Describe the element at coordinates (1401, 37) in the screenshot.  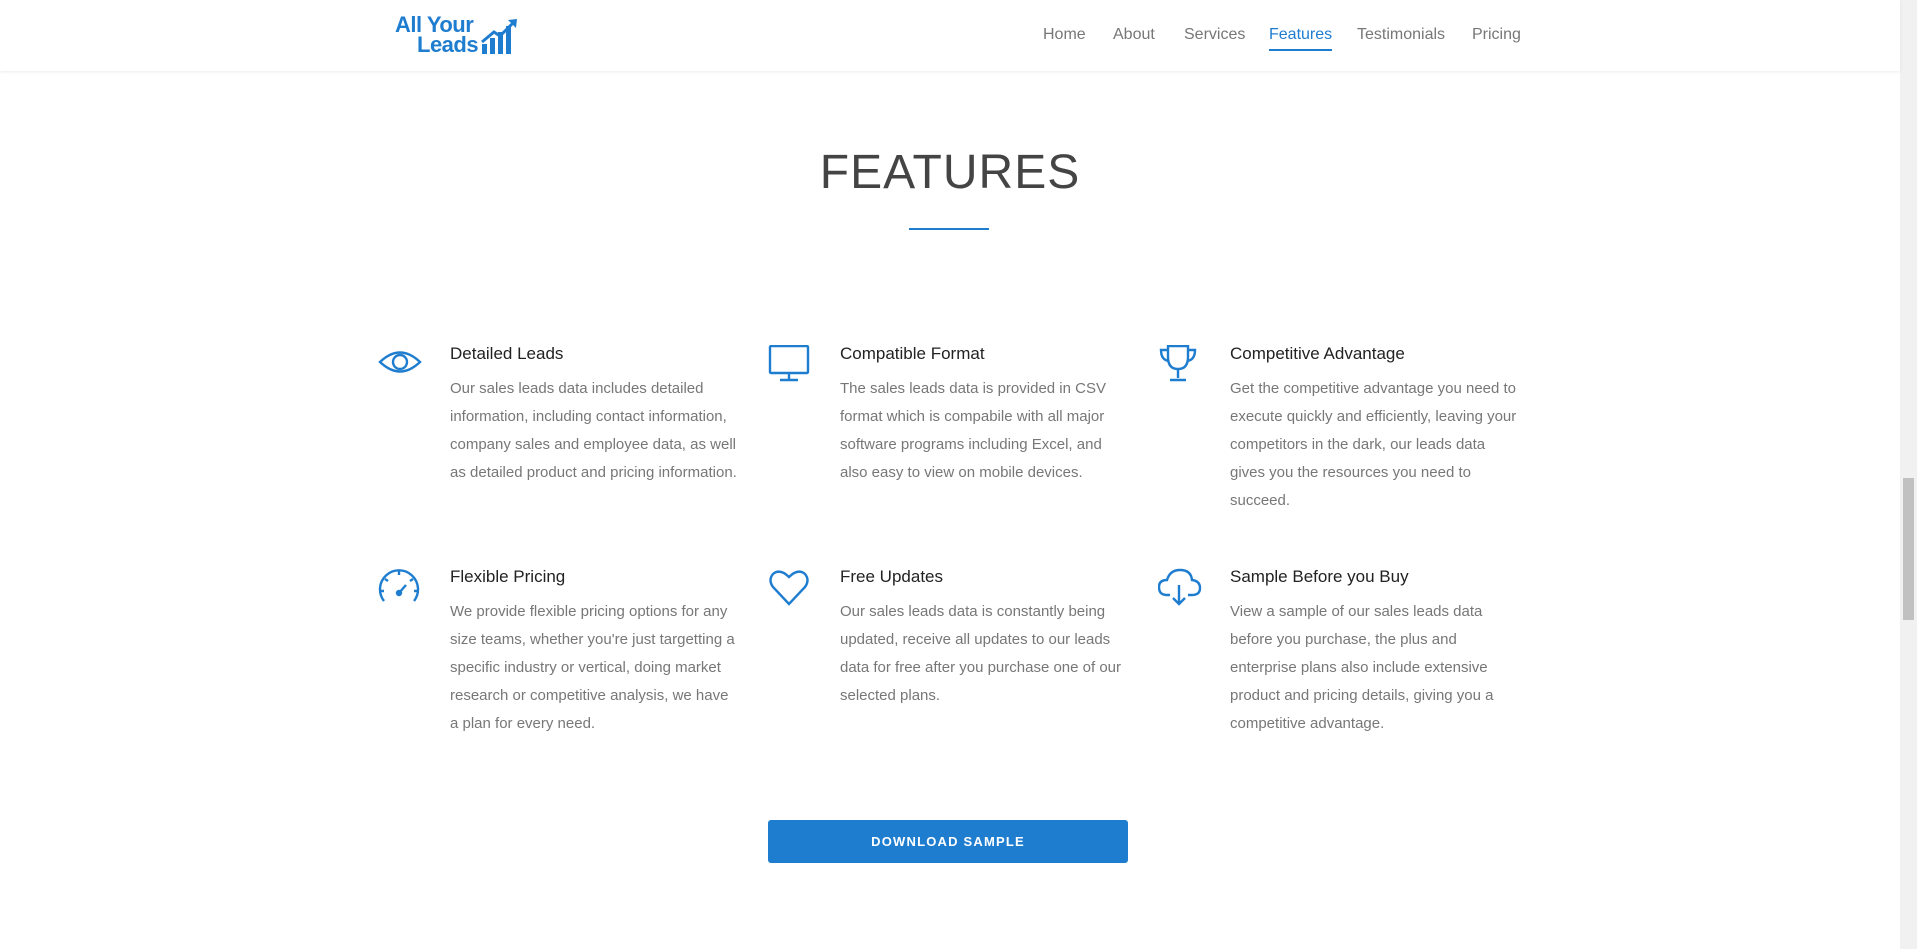
I see `nav-testimonials: Testimonials` at that location.